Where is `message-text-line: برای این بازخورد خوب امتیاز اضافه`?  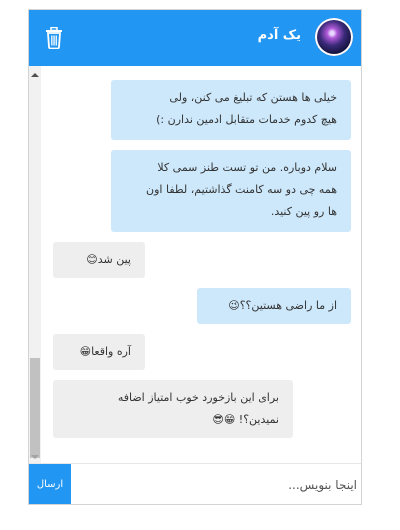 message-text-line: برای این بازخورد خوب امتیاز اضافه is located at coordinates (198, 397).